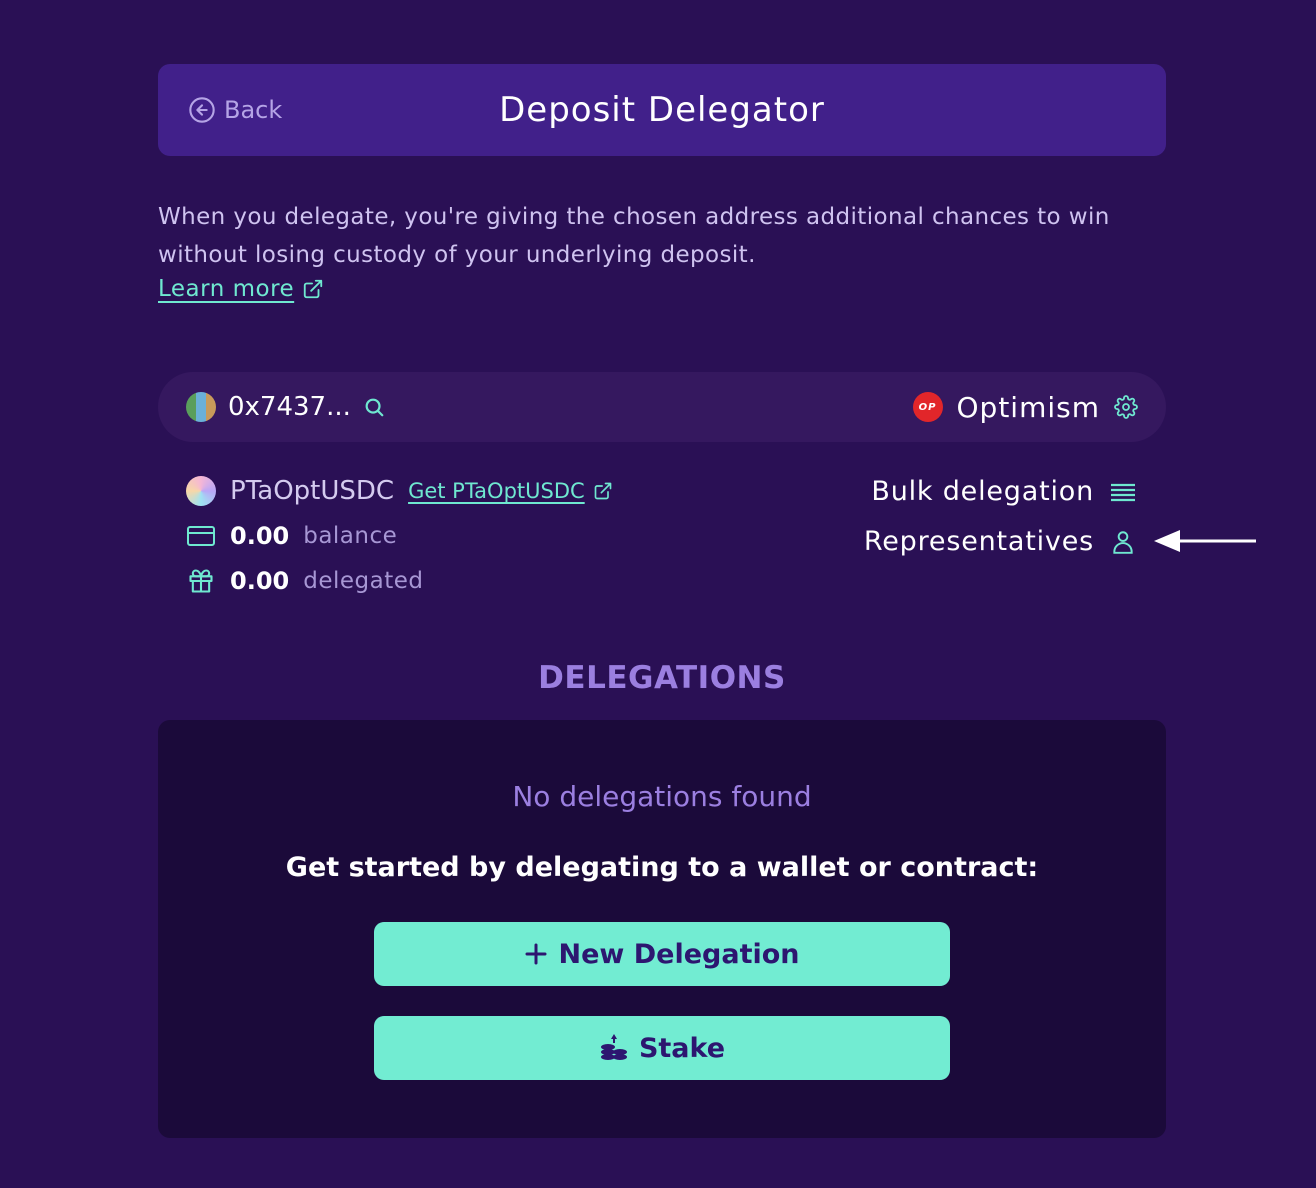 This screenshot has width=1316, height=1188. What do you see at coordinates (496, 491) in the screenshot?
I see `get-token-label: Get PTaOptUSDC` at bounding box center [496, 491].